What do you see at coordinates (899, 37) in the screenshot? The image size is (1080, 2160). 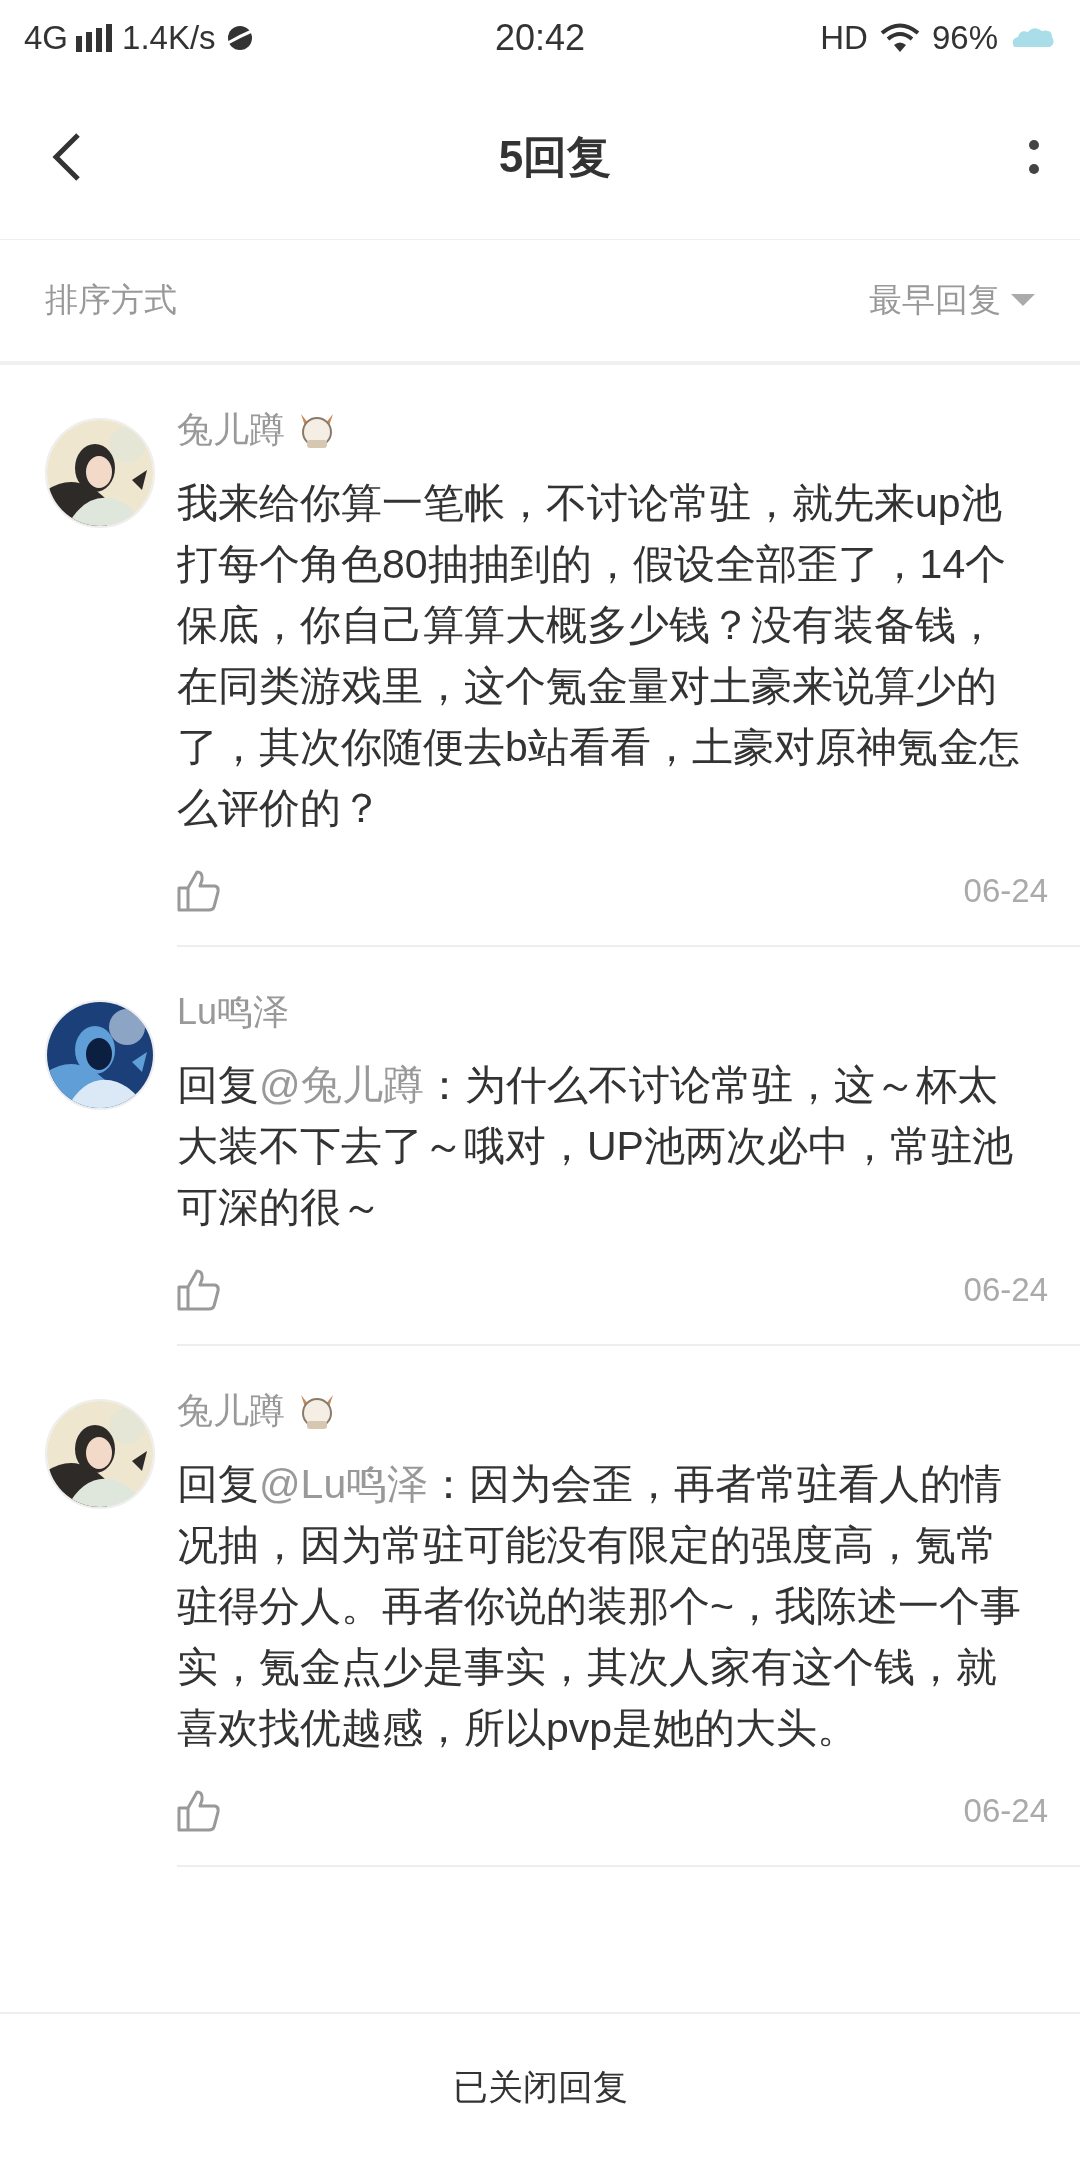 I see `wifi-icon` at bounding box center [899, 37].